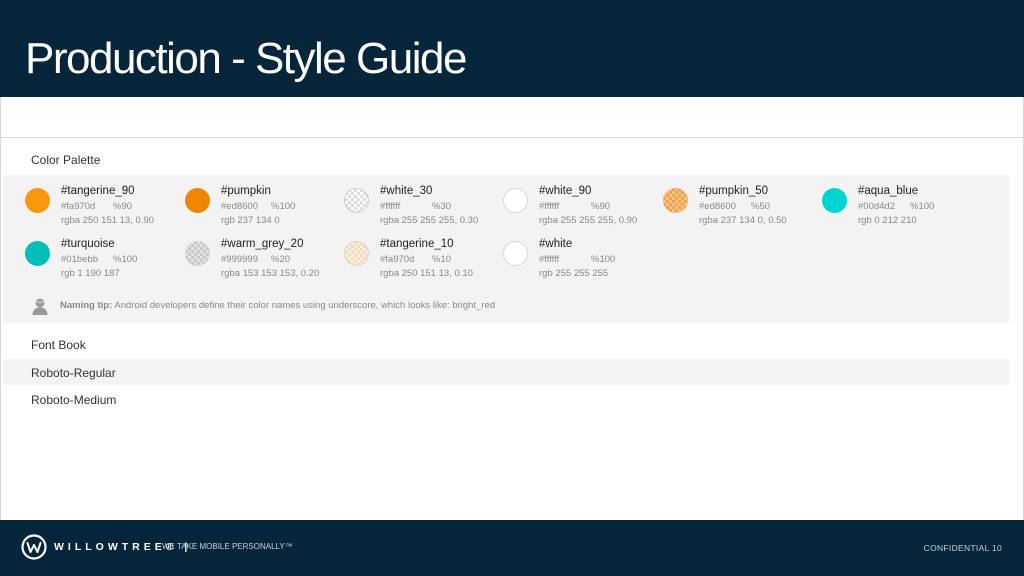 The height and width of the screenshot is (576, 1024). I want to click on font-name: Roboto-Medium, so click(74, 400).